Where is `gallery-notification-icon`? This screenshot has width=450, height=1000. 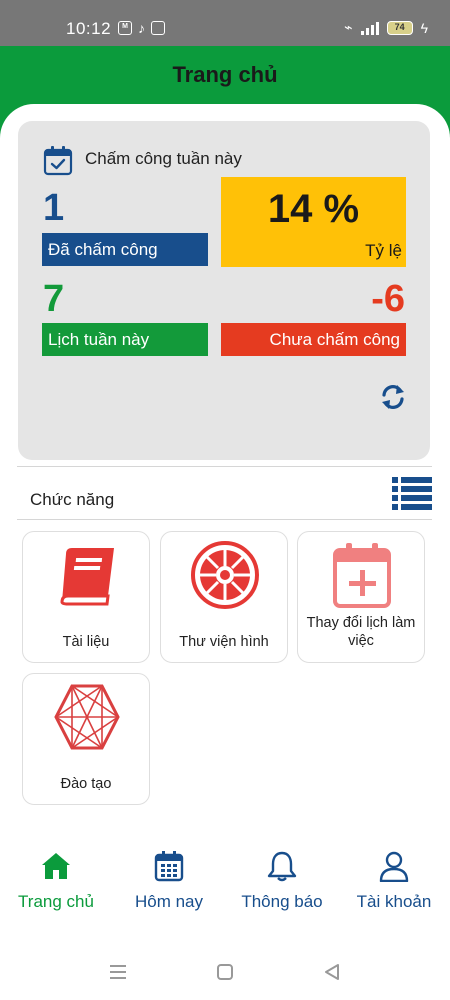
gallery-notification-icon is located at coordinates (158, 28).